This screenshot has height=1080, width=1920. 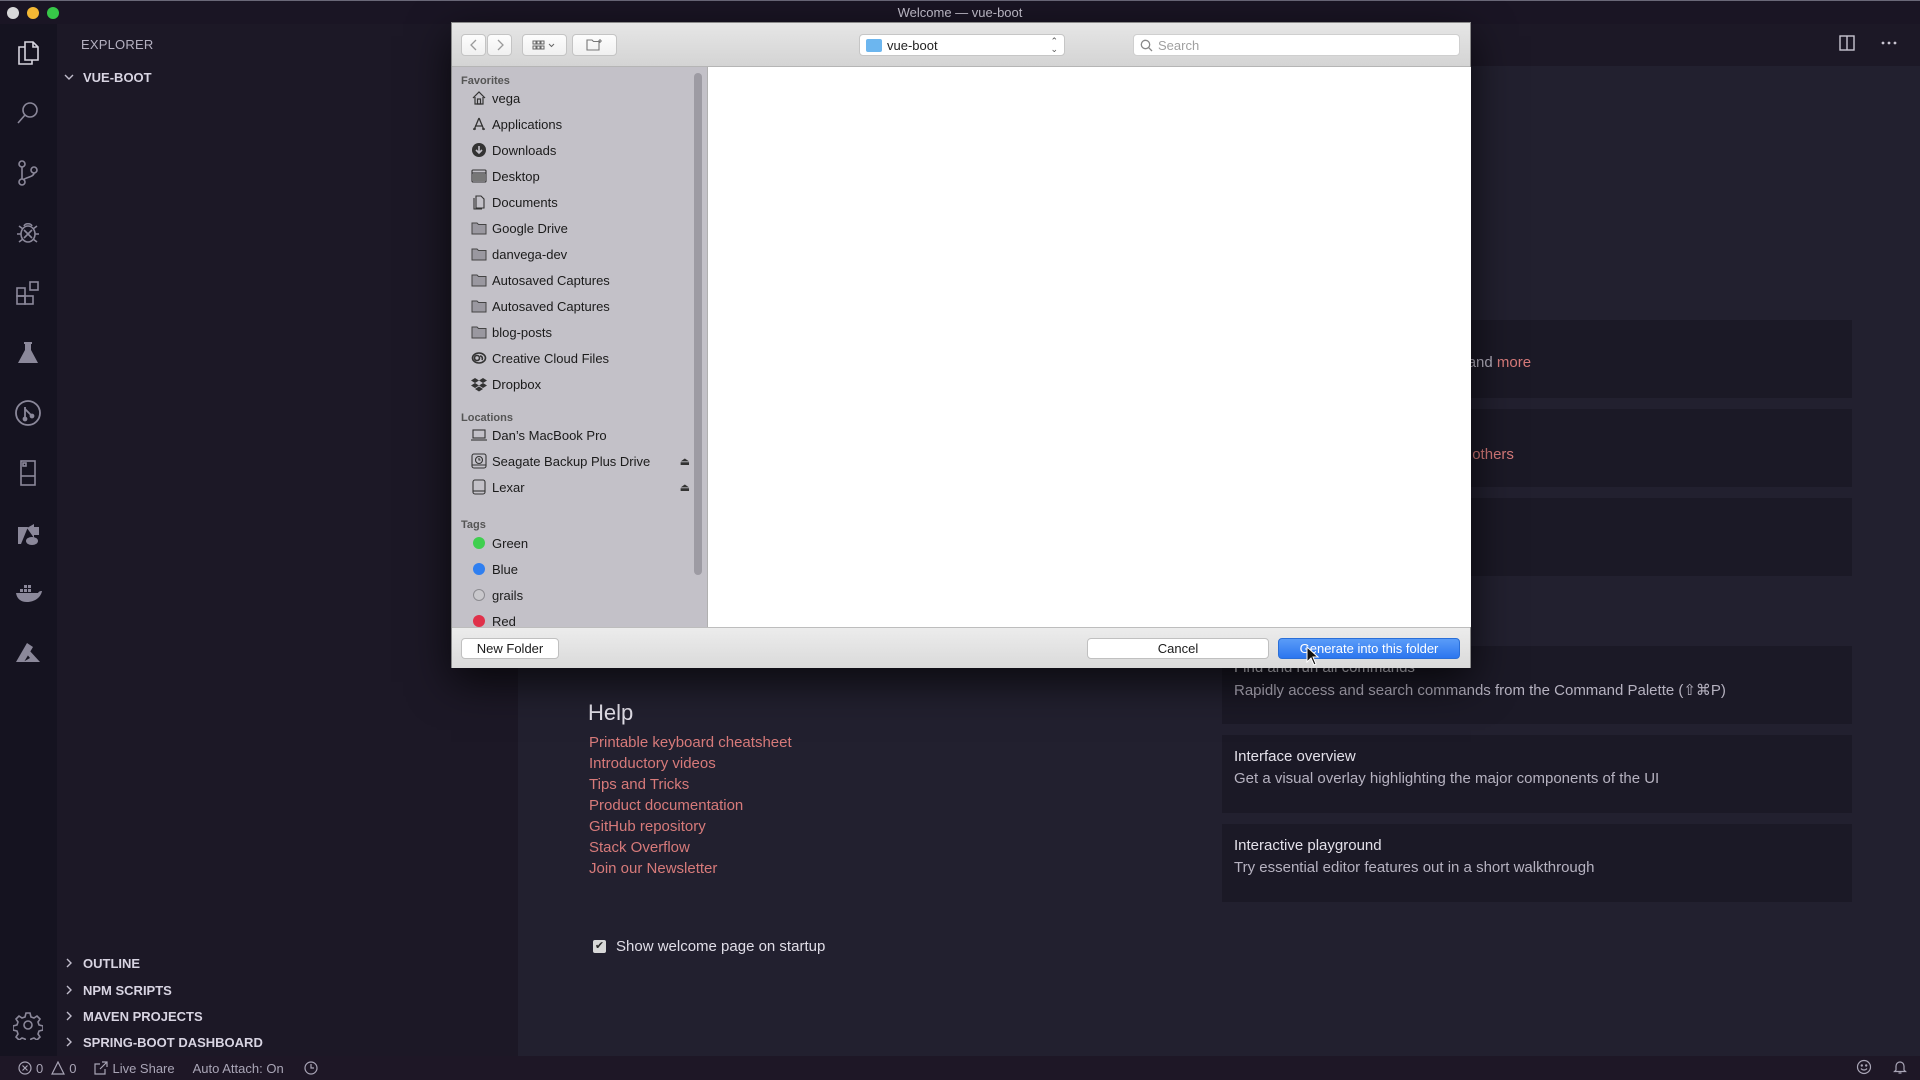 I want to click on debug-icon, so click(x=28, y=233).